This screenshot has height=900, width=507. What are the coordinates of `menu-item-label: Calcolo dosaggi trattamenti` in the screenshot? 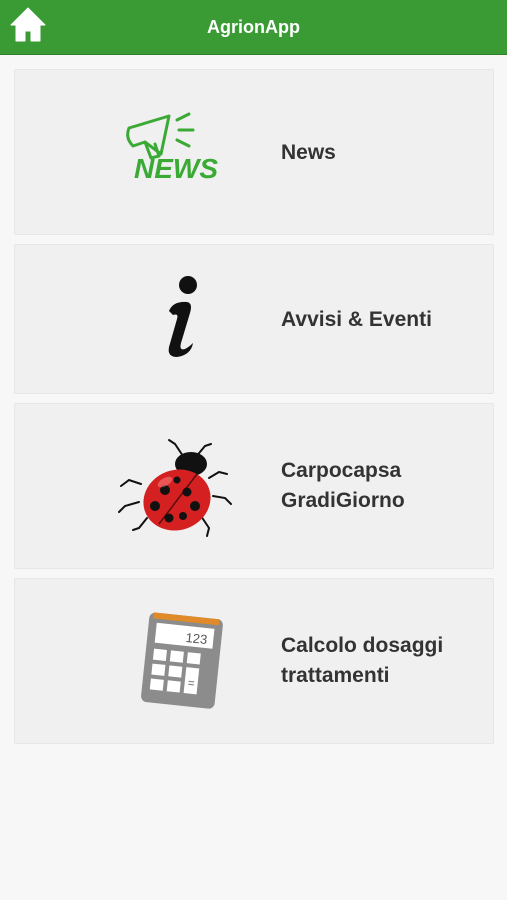 It's located at (362, 660).